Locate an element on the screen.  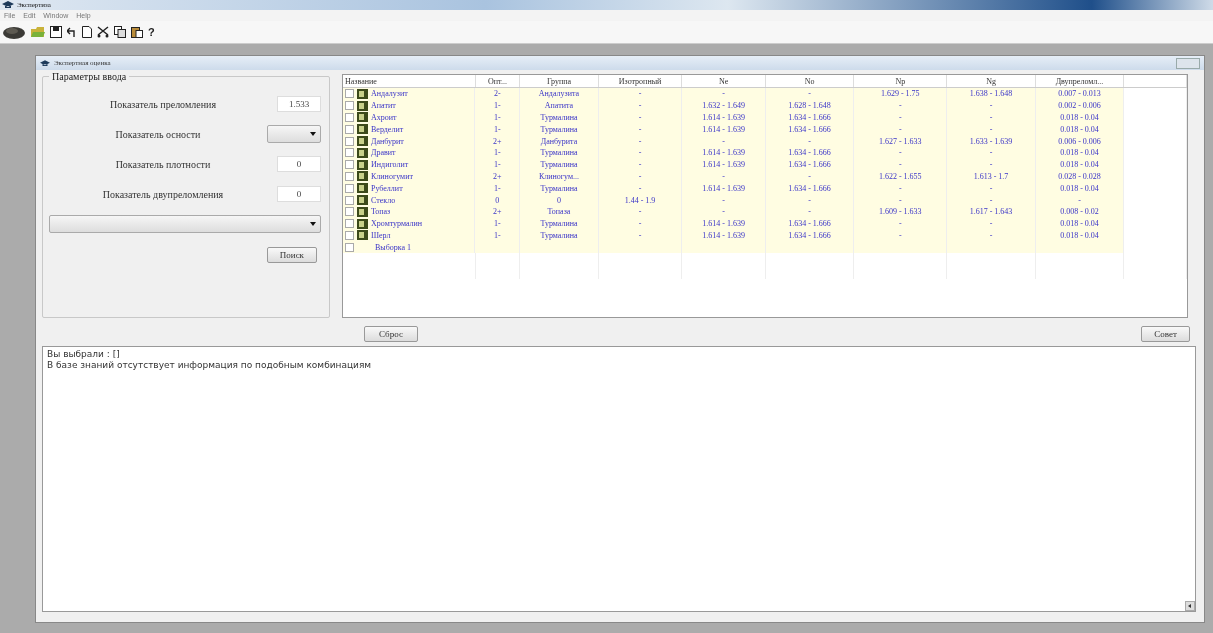
table-cell: Дравит is located at coordinates (383, 153).